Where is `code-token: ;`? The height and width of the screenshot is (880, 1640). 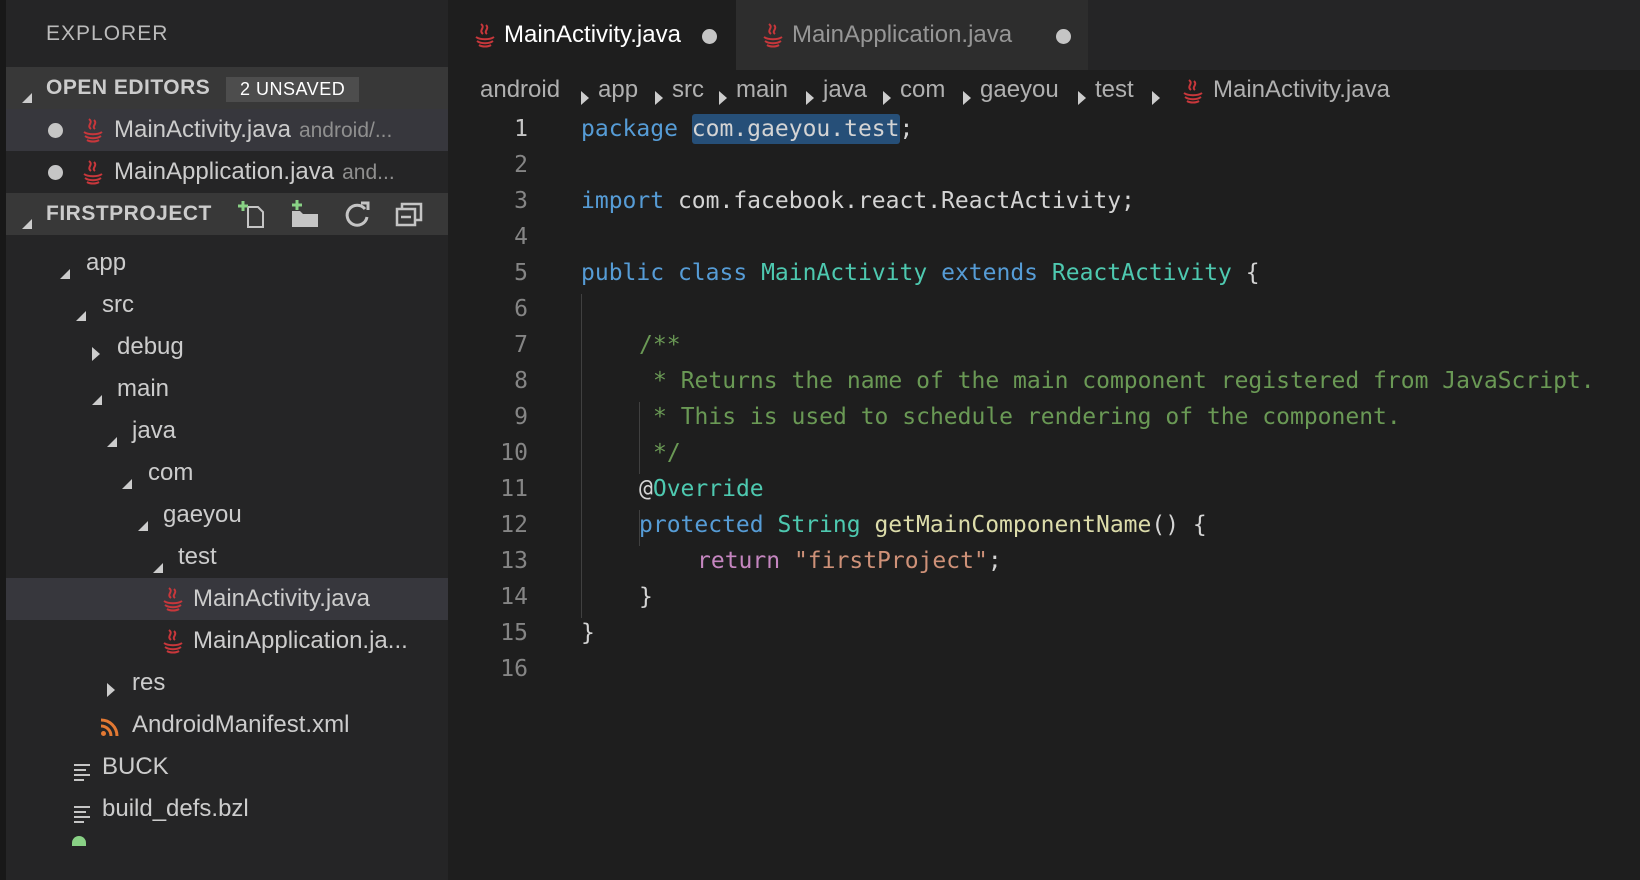 code-token: ; is located at coordinates (906, 129).